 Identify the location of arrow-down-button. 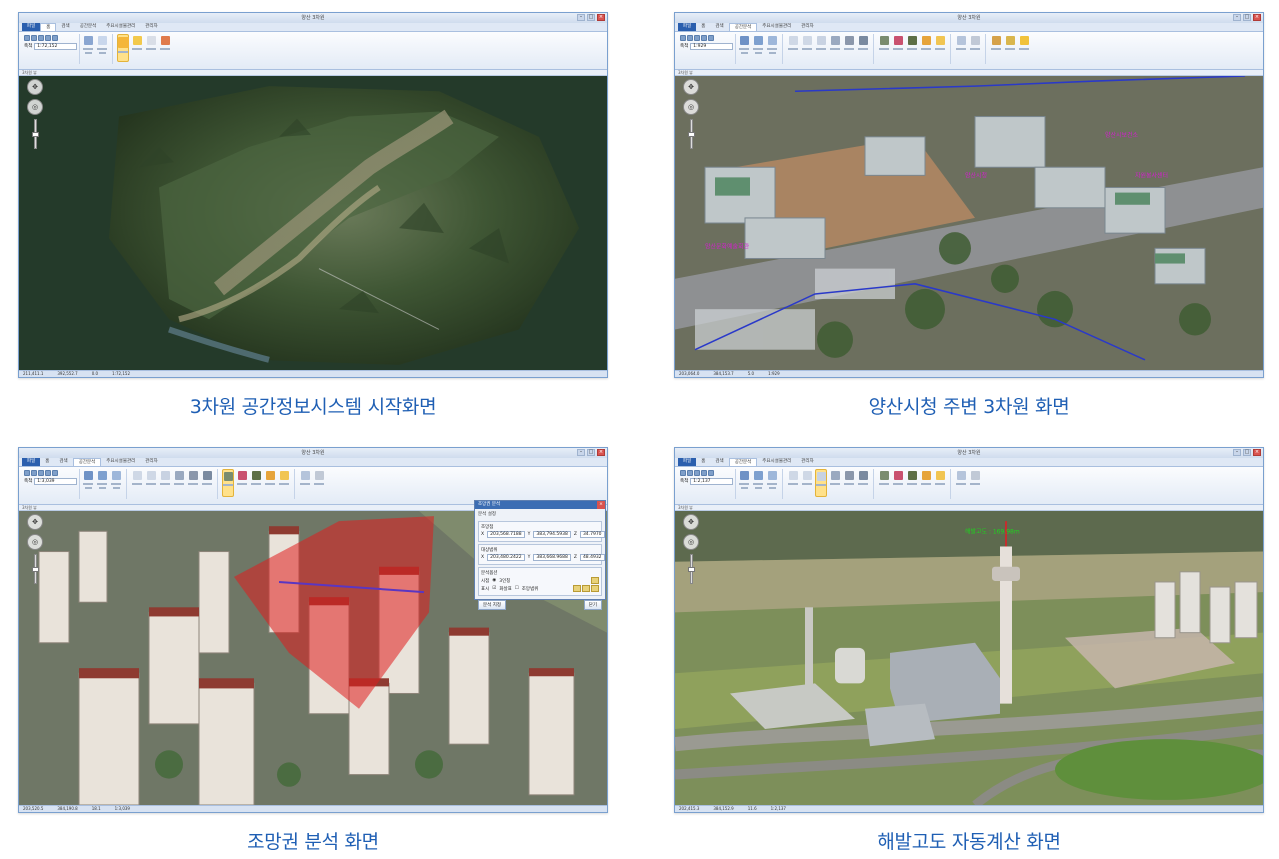
(586, 588).